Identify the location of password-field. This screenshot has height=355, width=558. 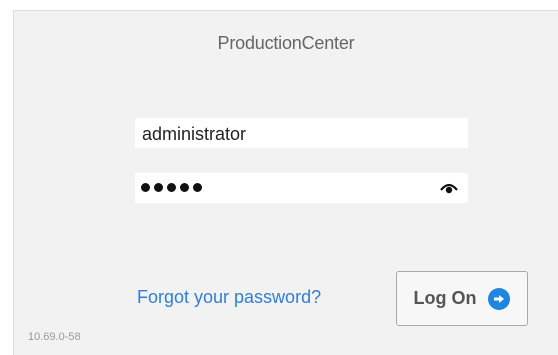
(301, 188).